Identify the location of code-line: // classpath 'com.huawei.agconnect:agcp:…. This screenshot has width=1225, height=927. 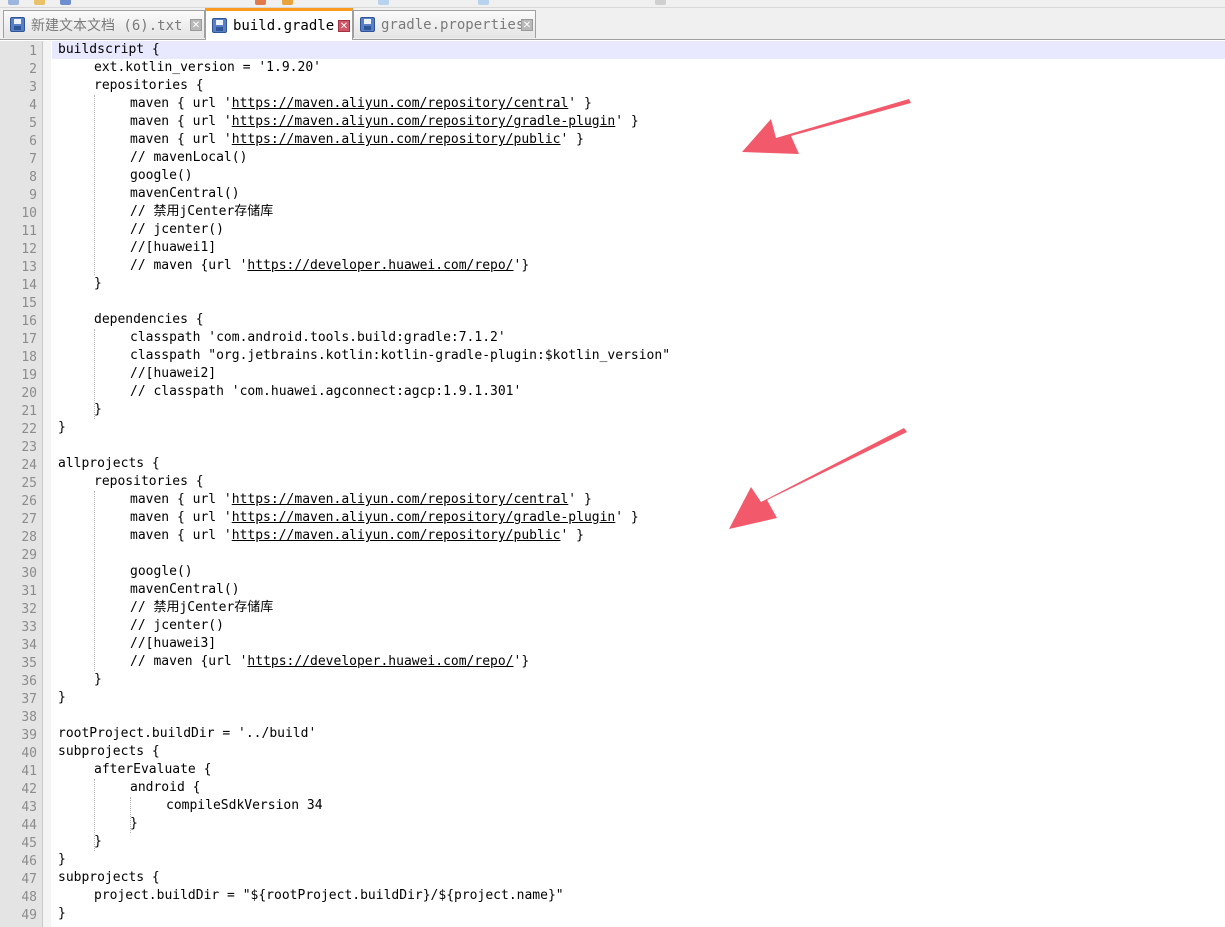
(325, 392).